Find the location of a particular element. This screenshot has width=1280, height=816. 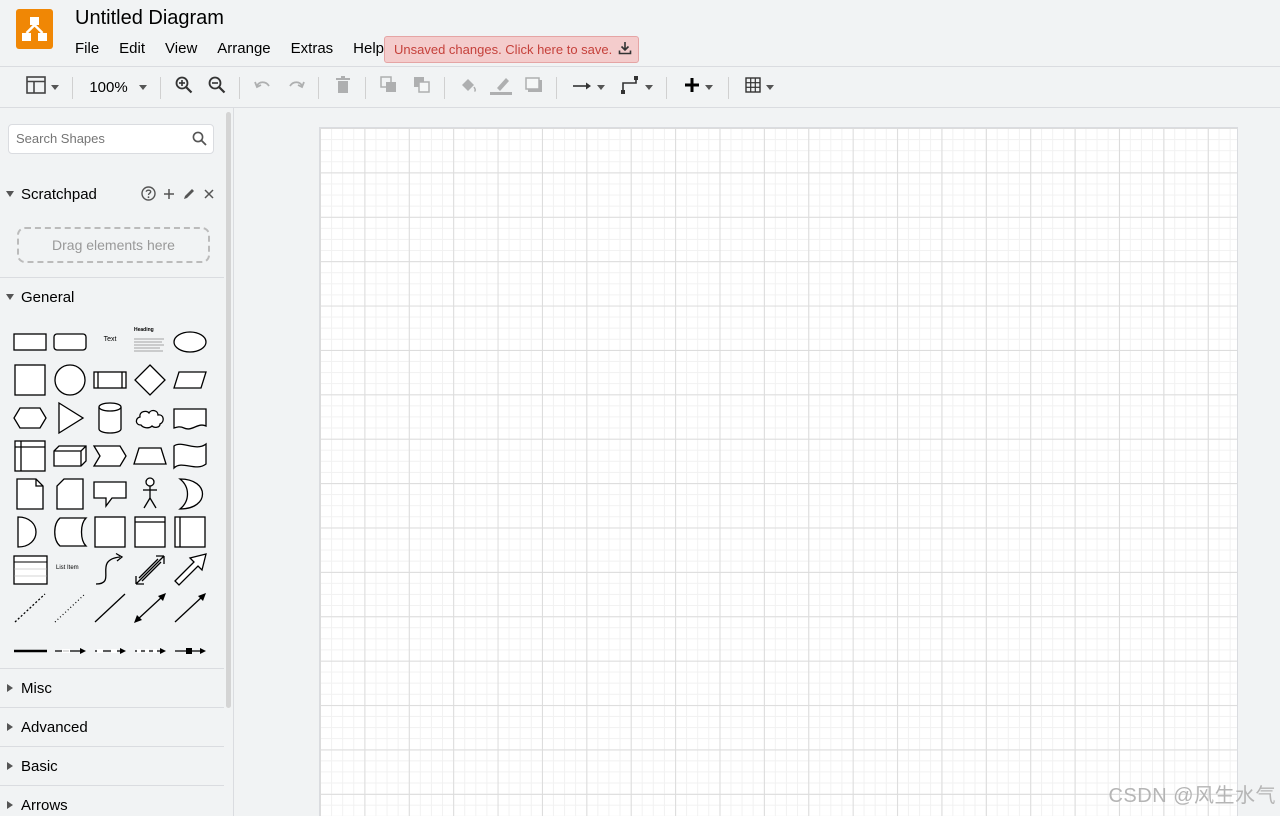

shape-document is located at coordinates (190, 419).